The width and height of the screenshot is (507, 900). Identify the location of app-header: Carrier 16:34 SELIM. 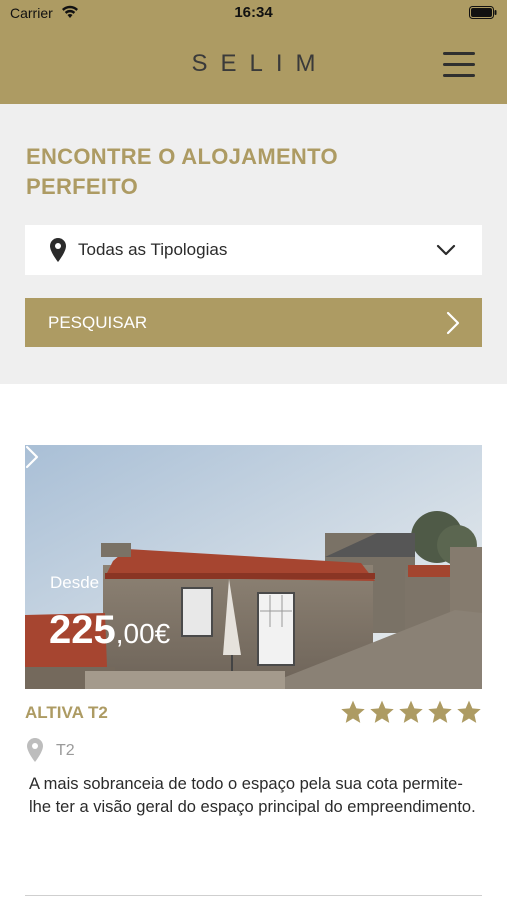
(253, 52).